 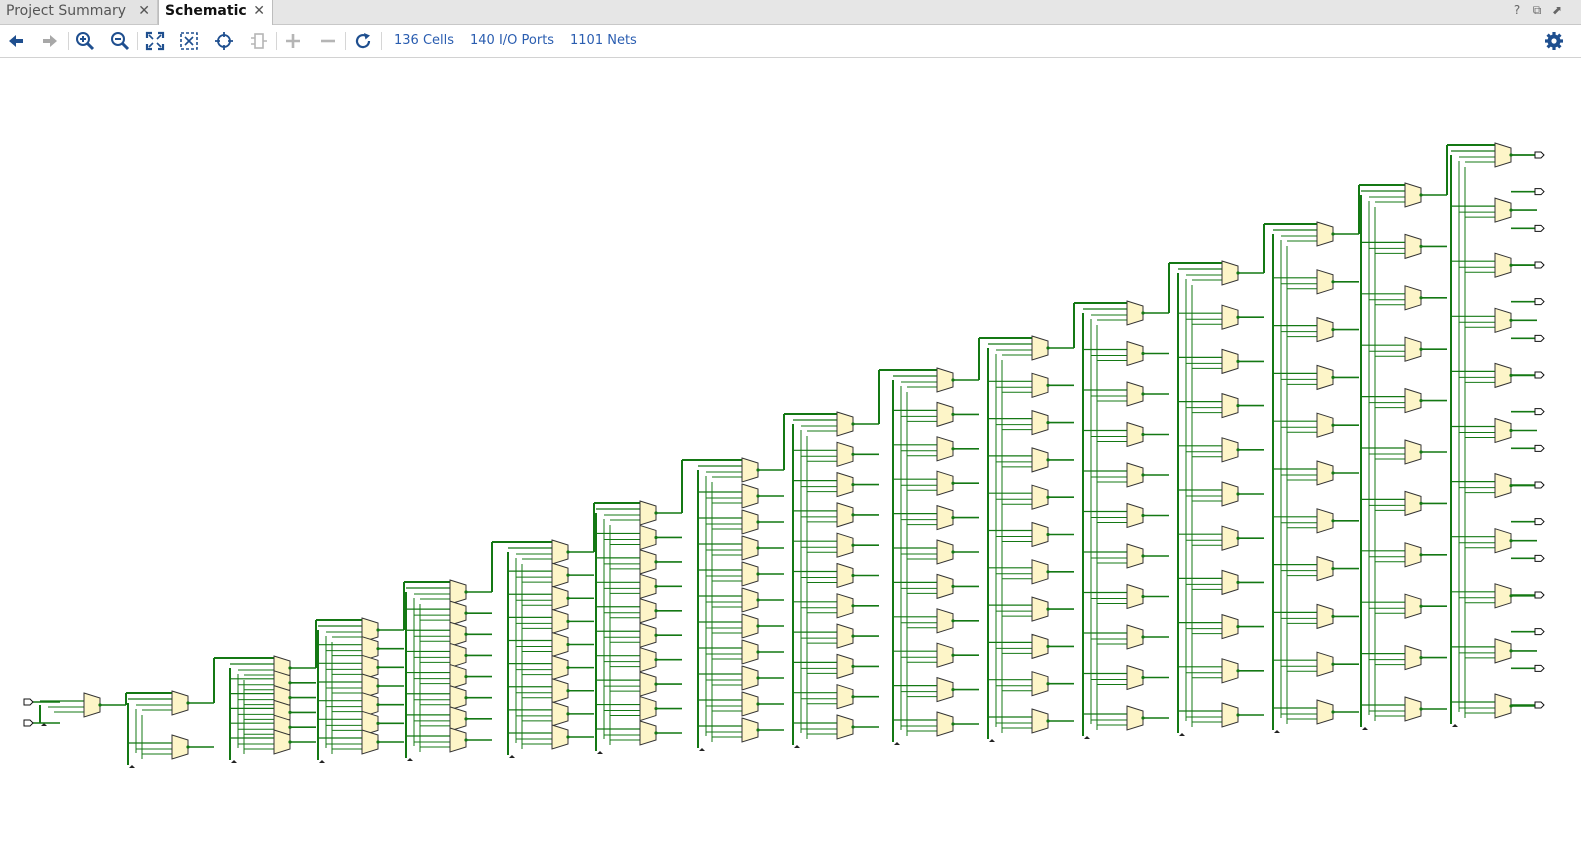 I want to click on zoom-out-button, so click(x=120, y=41).